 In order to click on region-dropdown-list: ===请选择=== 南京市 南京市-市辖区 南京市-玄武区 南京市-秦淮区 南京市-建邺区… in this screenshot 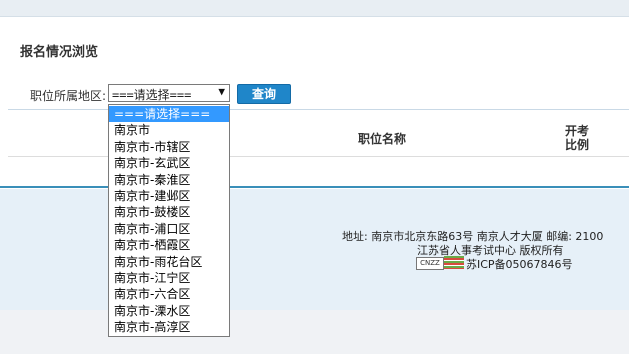, I will do `click(169, 220)`.